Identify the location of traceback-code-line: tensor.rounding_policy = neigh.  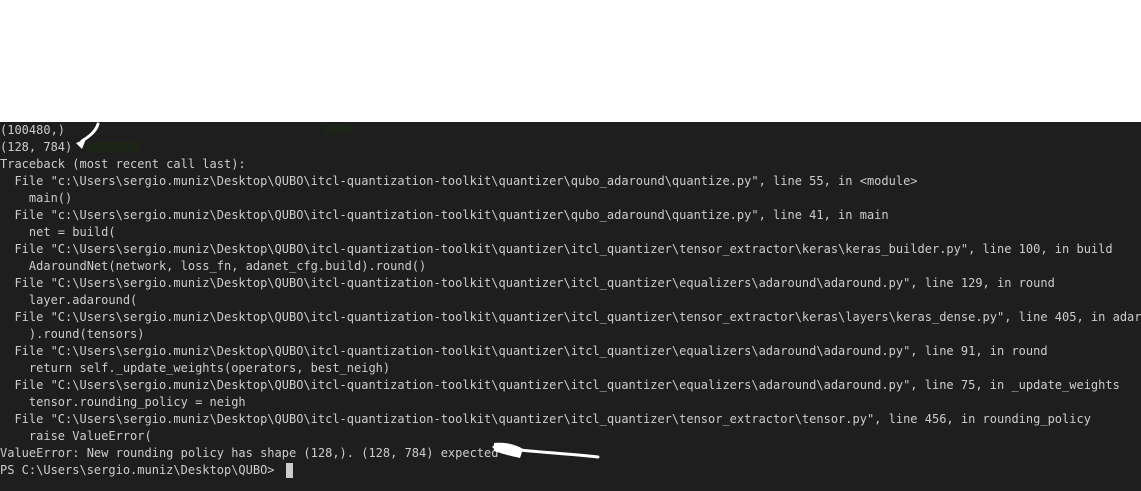
(123, 402).